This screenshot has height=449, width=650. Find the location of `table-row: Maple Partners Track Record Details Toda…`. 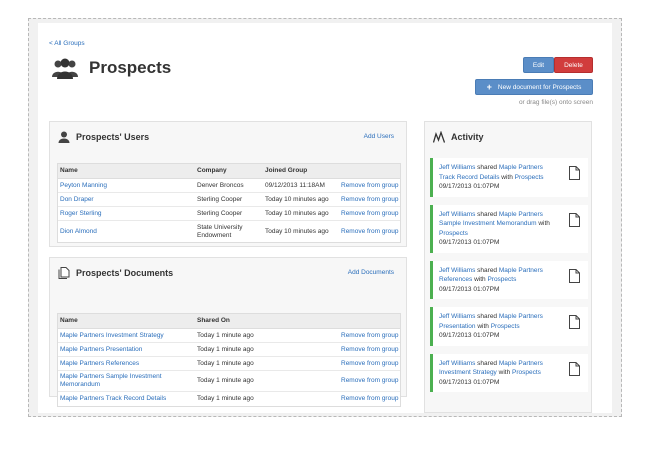

table-row: Maple Partners Track Record Details Toda… is located at coordinates (229, 399).